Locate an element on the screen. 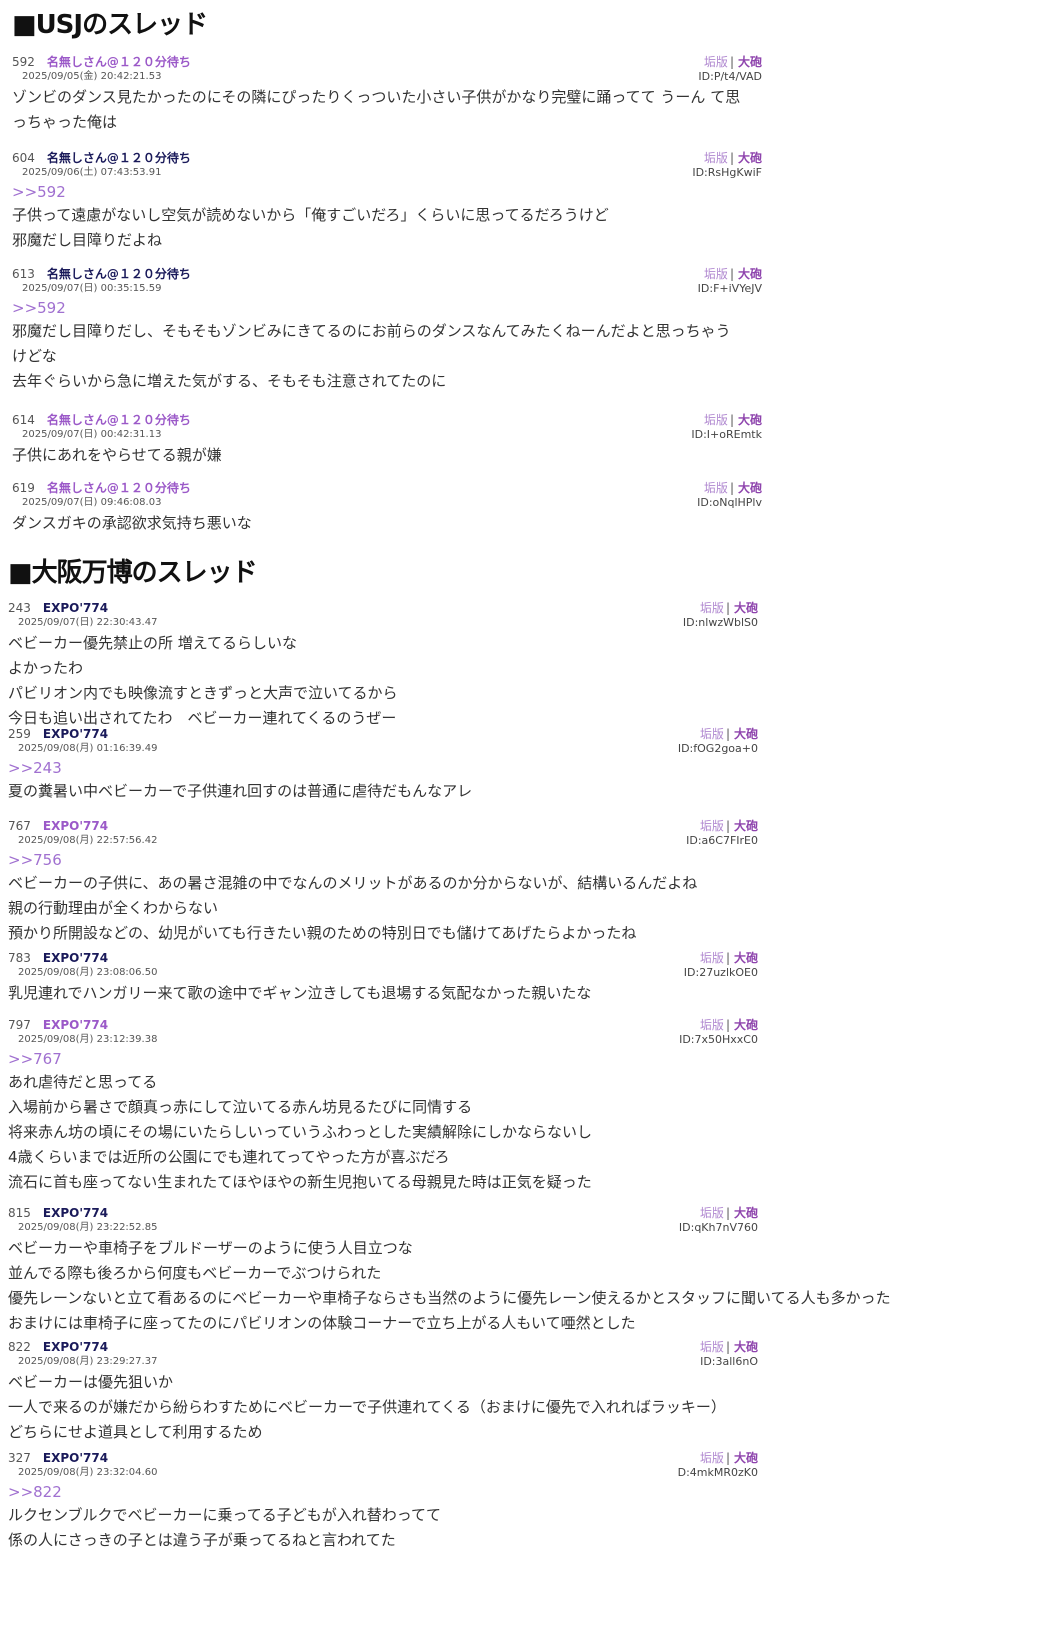 The width and height of the screenshot is (1058, 1646). post-number: 797 is located at coordinates (19, 1025).